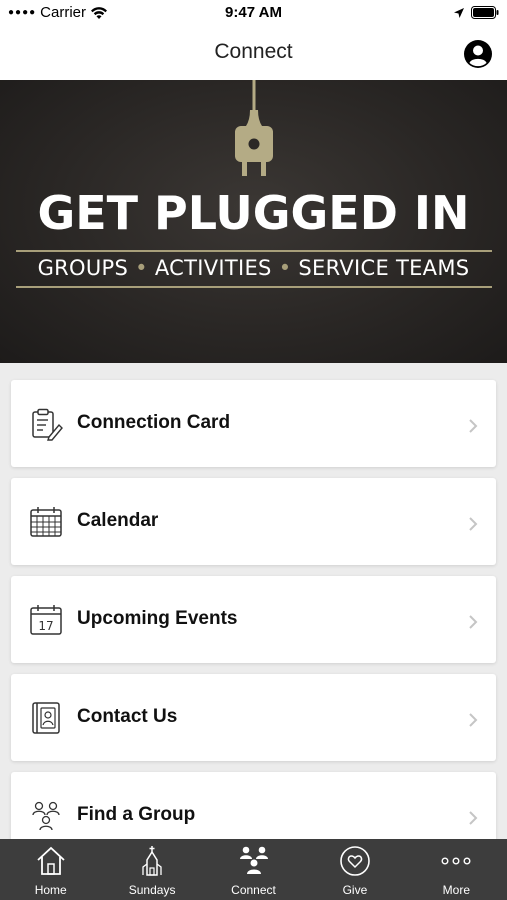 The width and height of the screenshot is (507, 900). What do you see at coordinates (253, 521) in the screenshot?
I see `menu-item-calendar: Calendar` at bounding box center [253, 521].